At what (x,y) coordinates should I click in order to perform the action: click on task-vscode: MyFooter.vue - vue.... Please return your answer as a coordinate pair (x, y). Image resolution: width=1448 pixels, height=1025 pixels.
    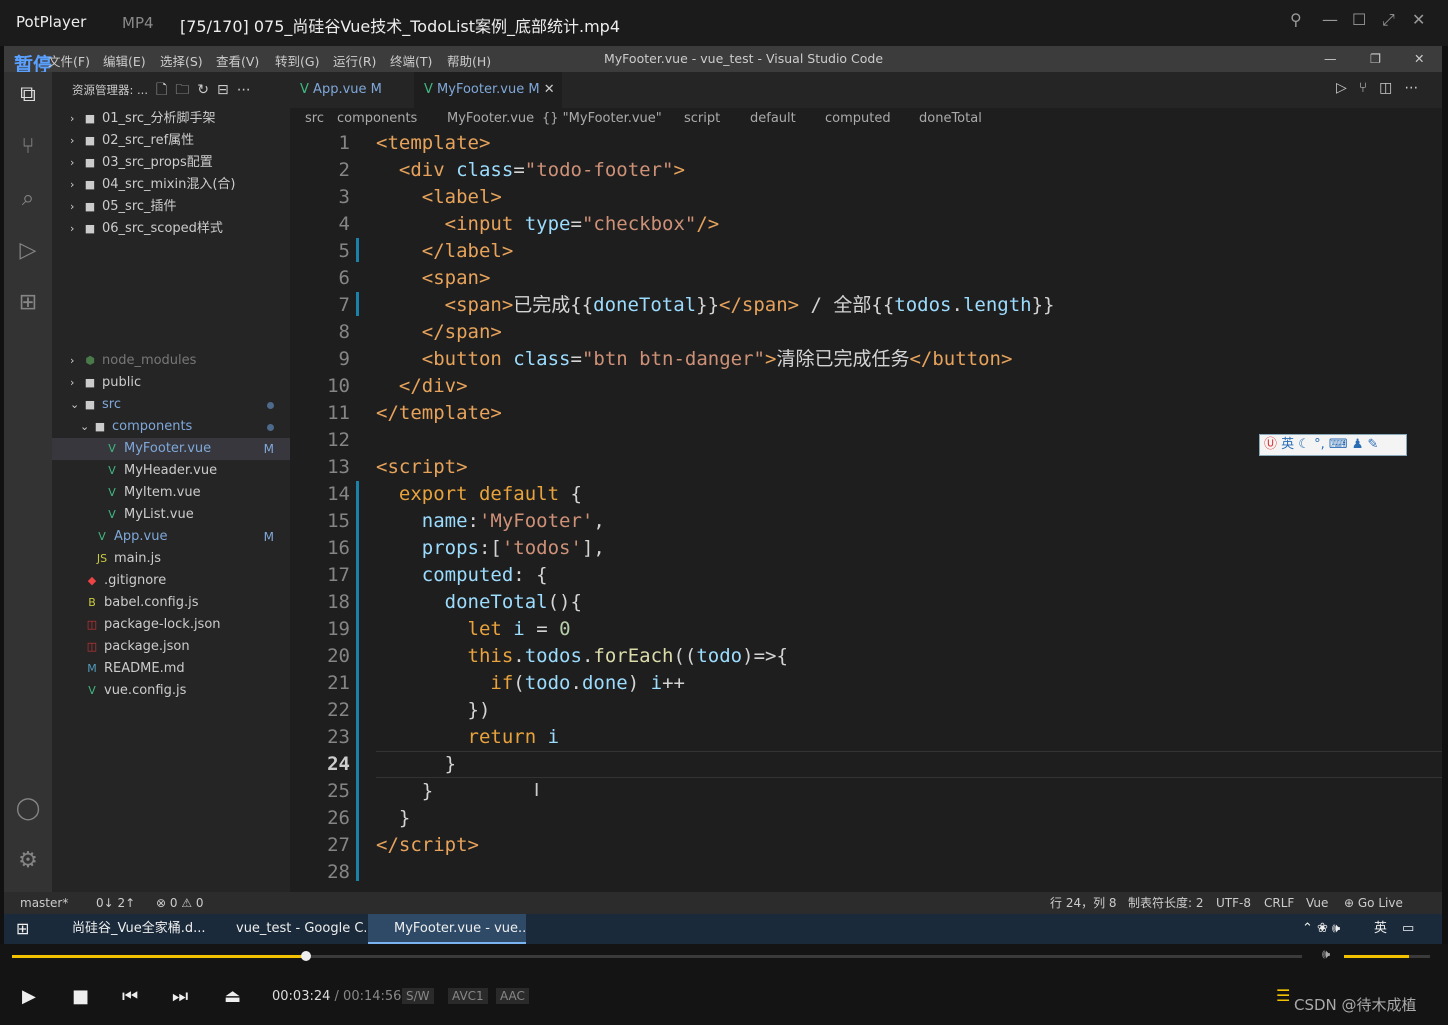
    Looking at the image, I should click on (447, 929).